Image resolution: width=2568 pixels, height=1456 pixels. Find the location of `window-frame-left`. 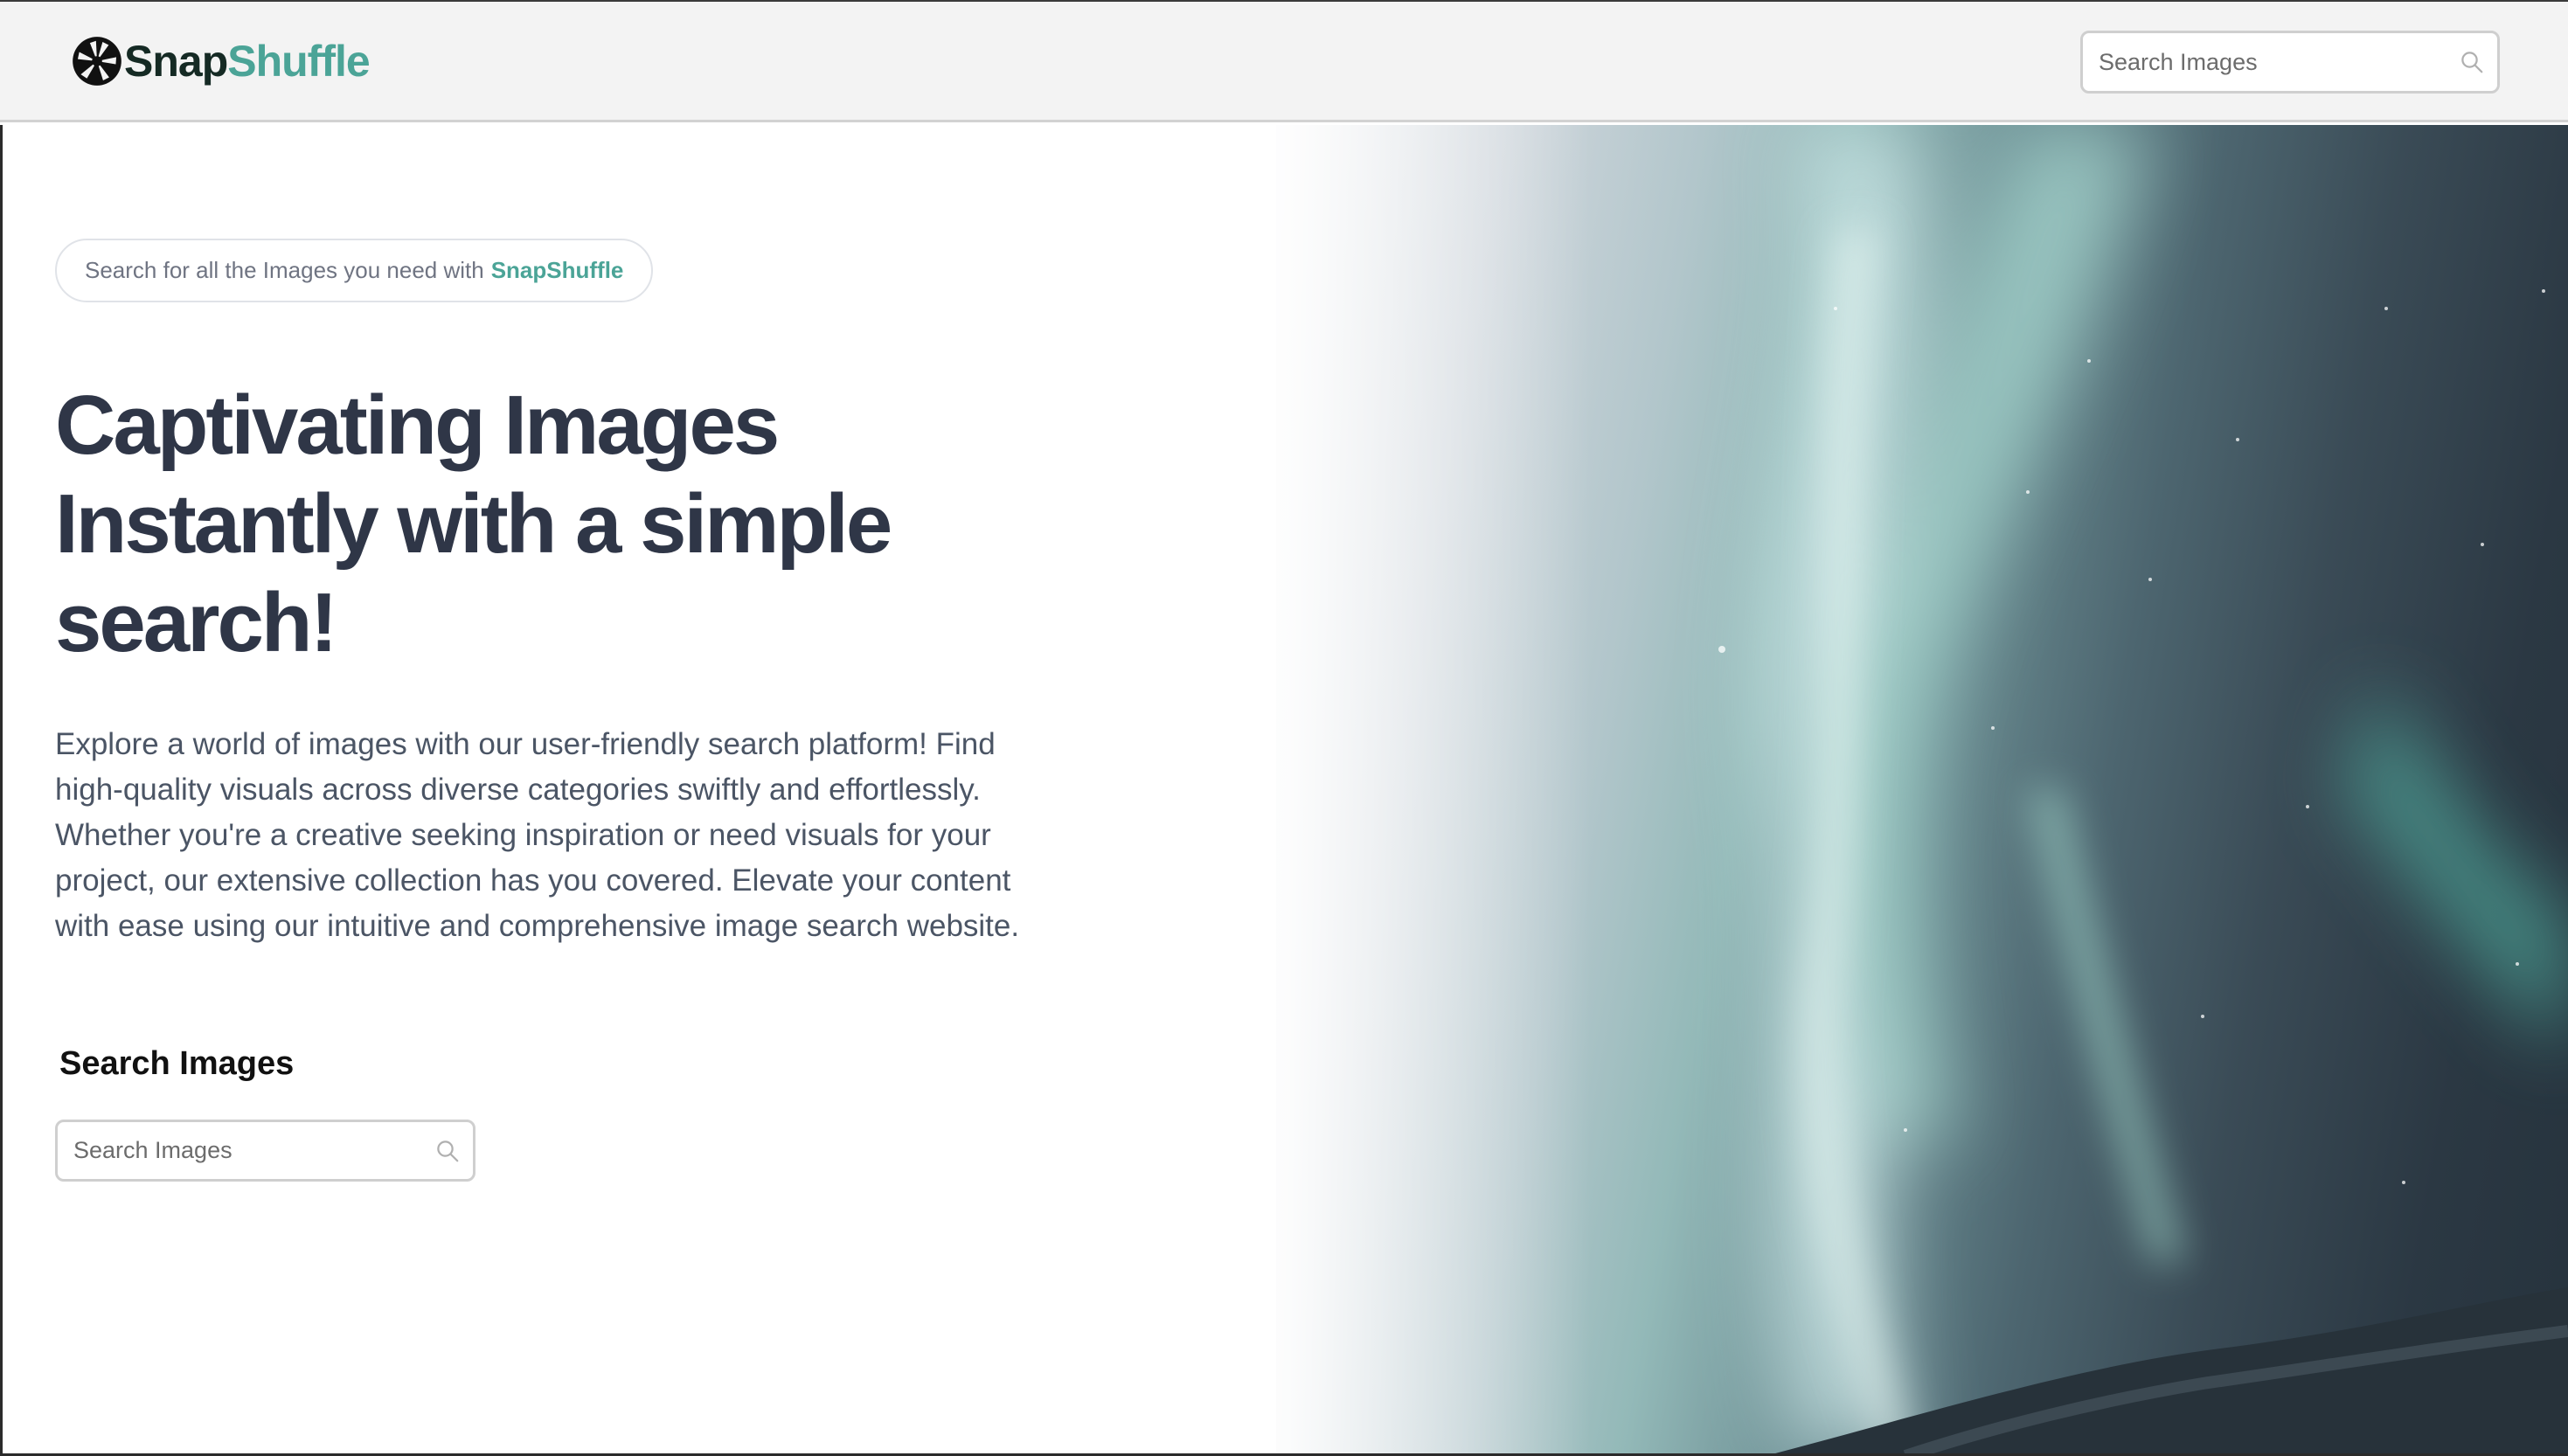

window-frame-left is located at coordinates (1, 790).